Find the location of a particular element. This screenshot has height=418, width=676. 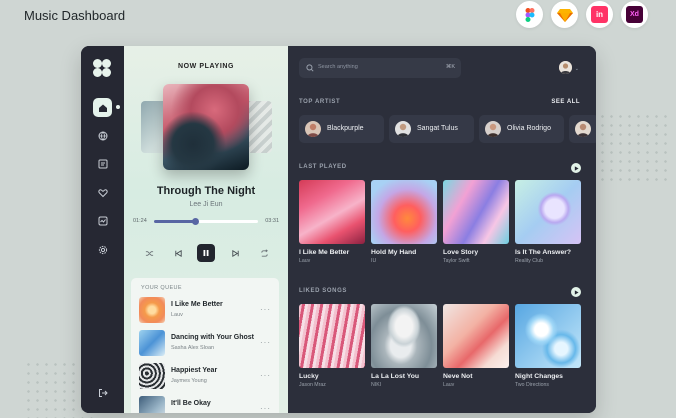

search-icon is located at coordinates (310, 68).